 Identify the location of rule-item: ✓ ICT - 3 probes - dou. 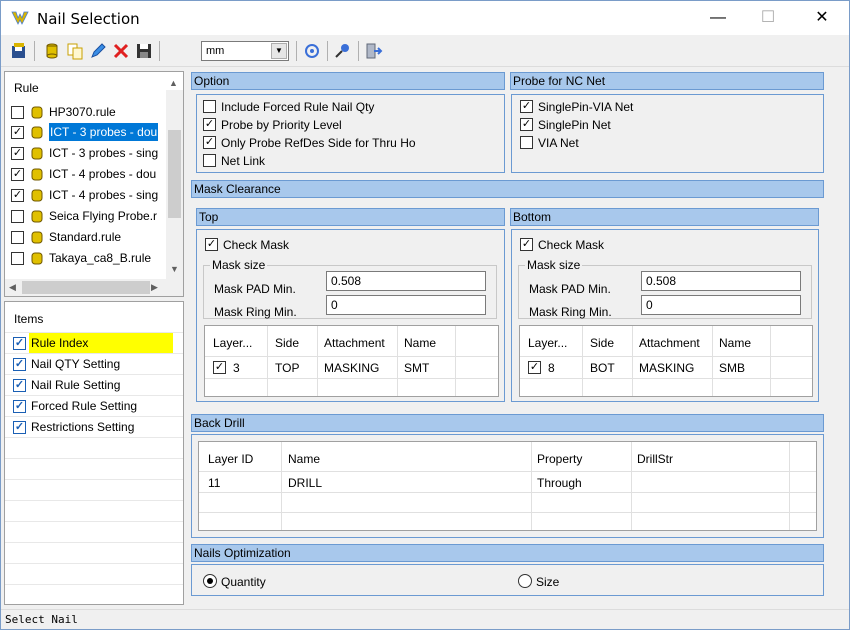
(91, 132).